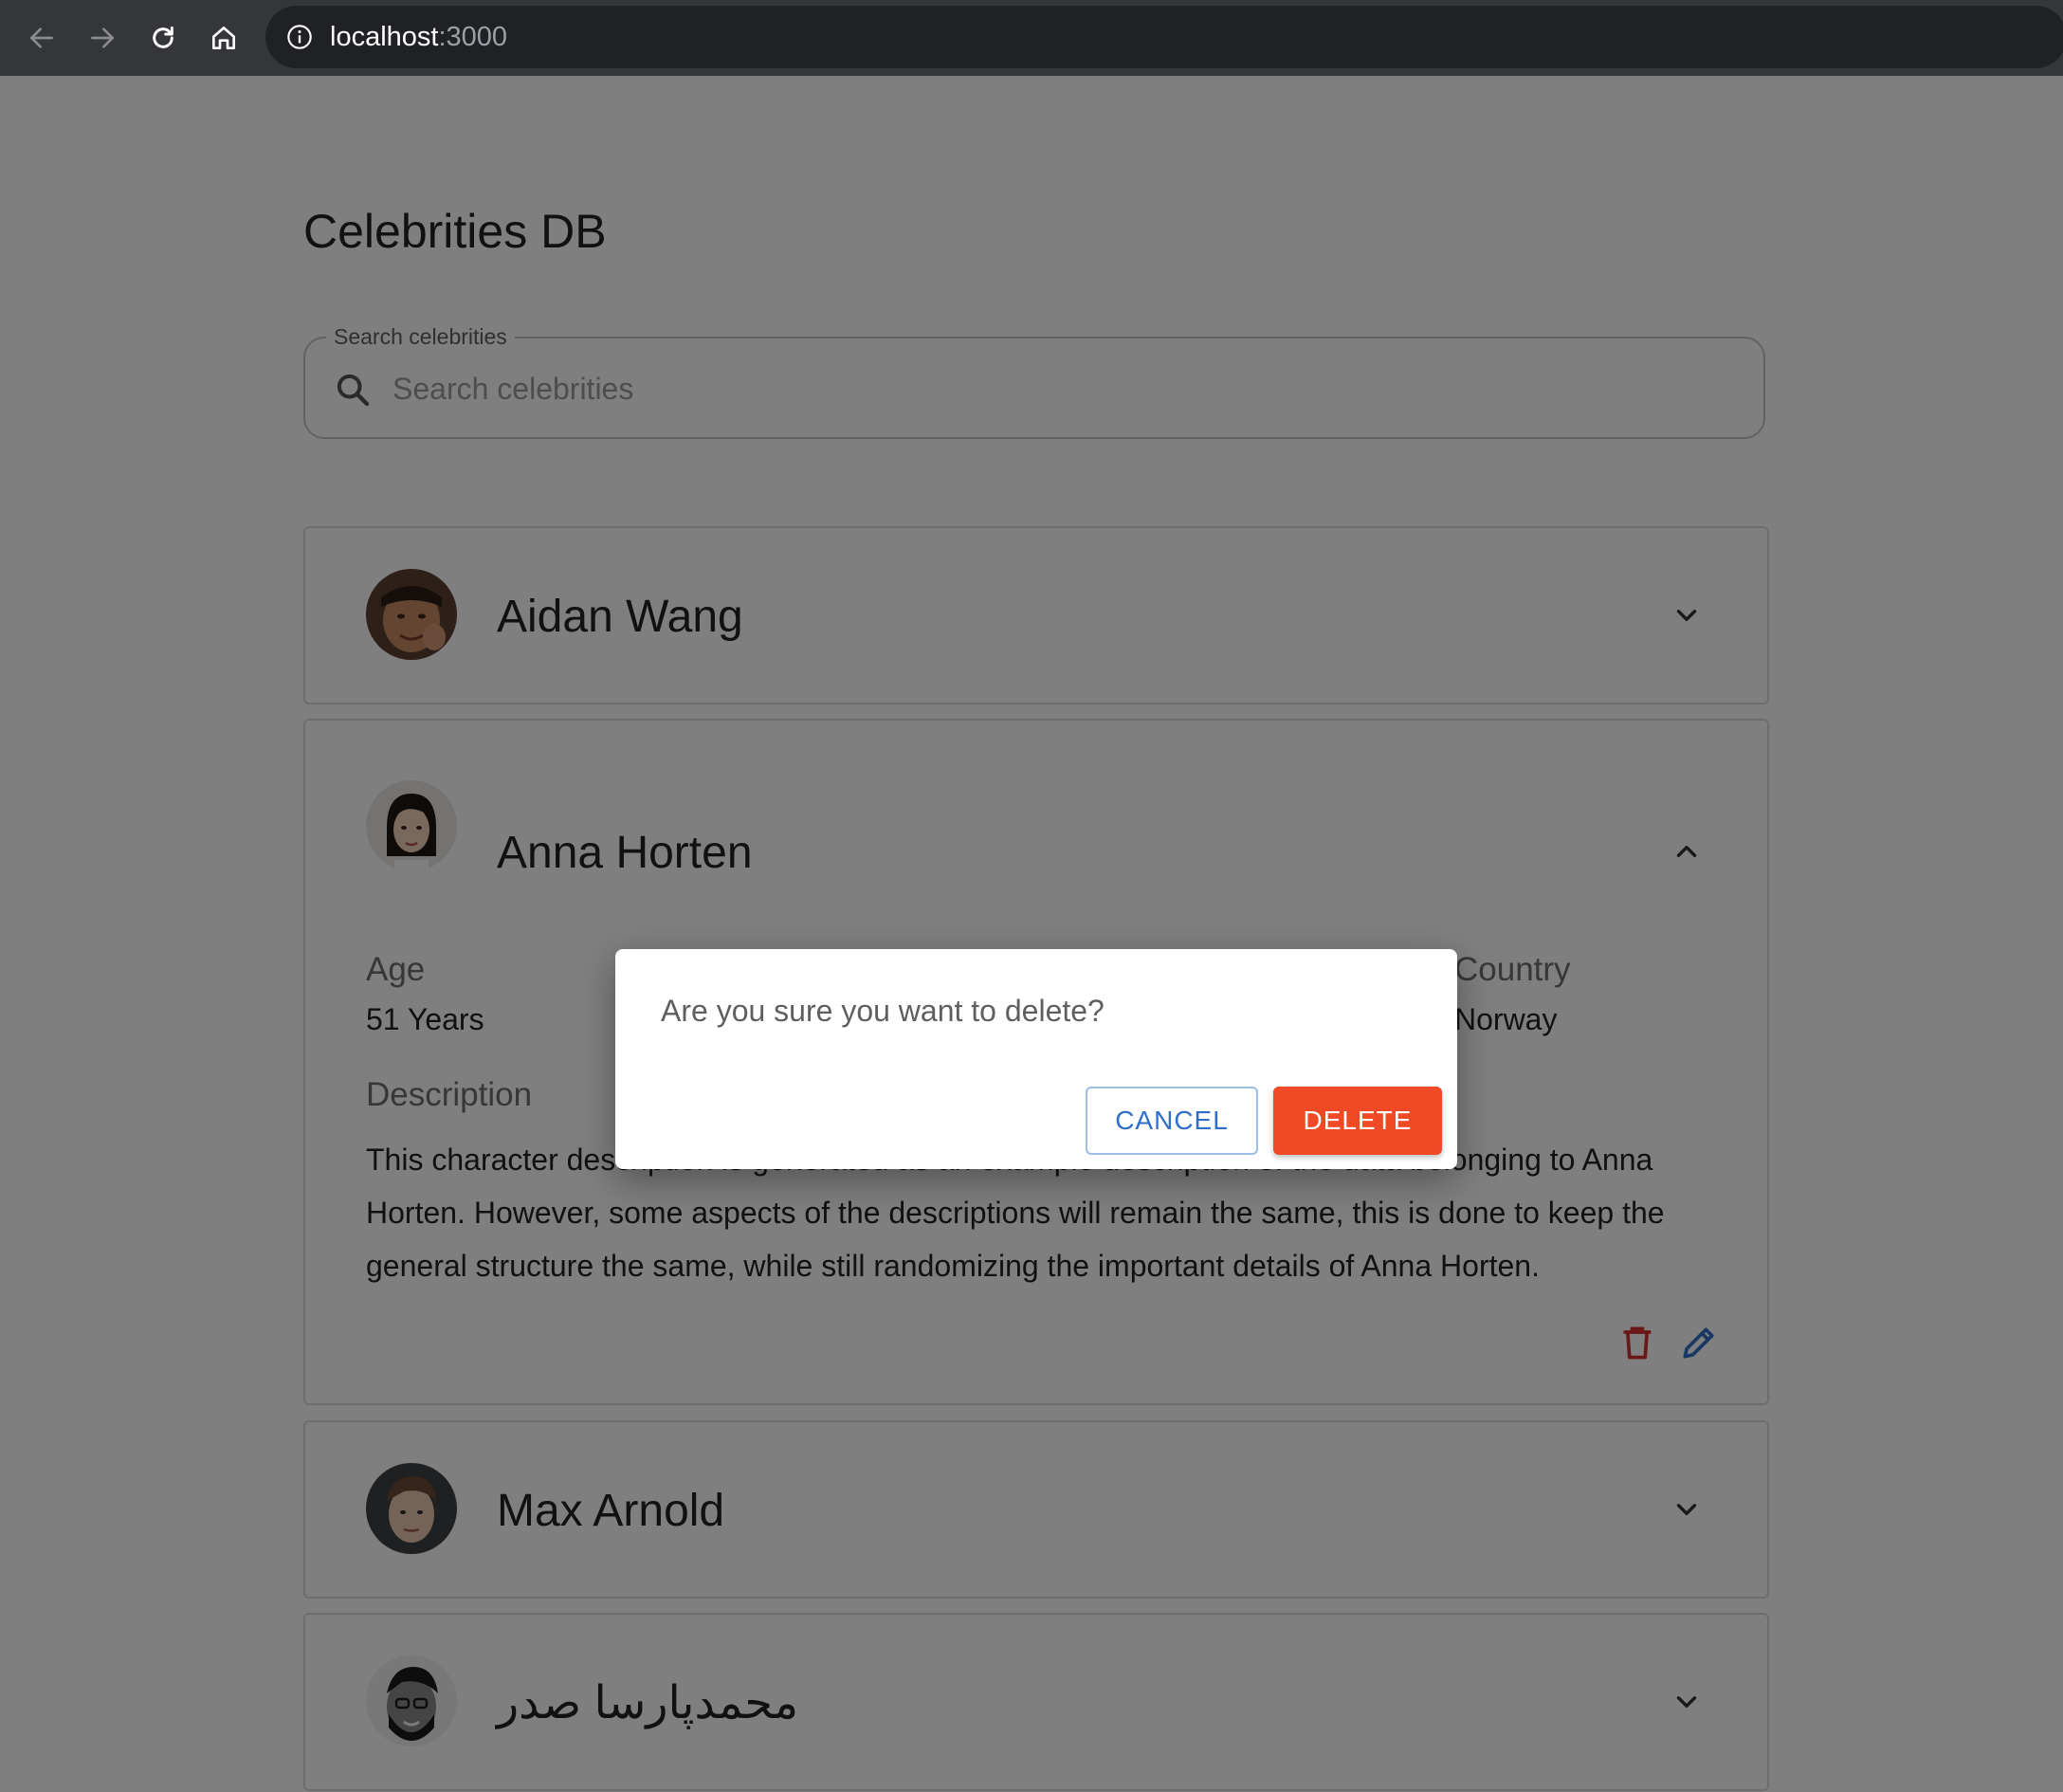 The width and height of the screenshot is (2063, 1792). Describe the element at coordinates (1164, 37) in the screenshot. I see `address-bar: localhost:3000` at that location.